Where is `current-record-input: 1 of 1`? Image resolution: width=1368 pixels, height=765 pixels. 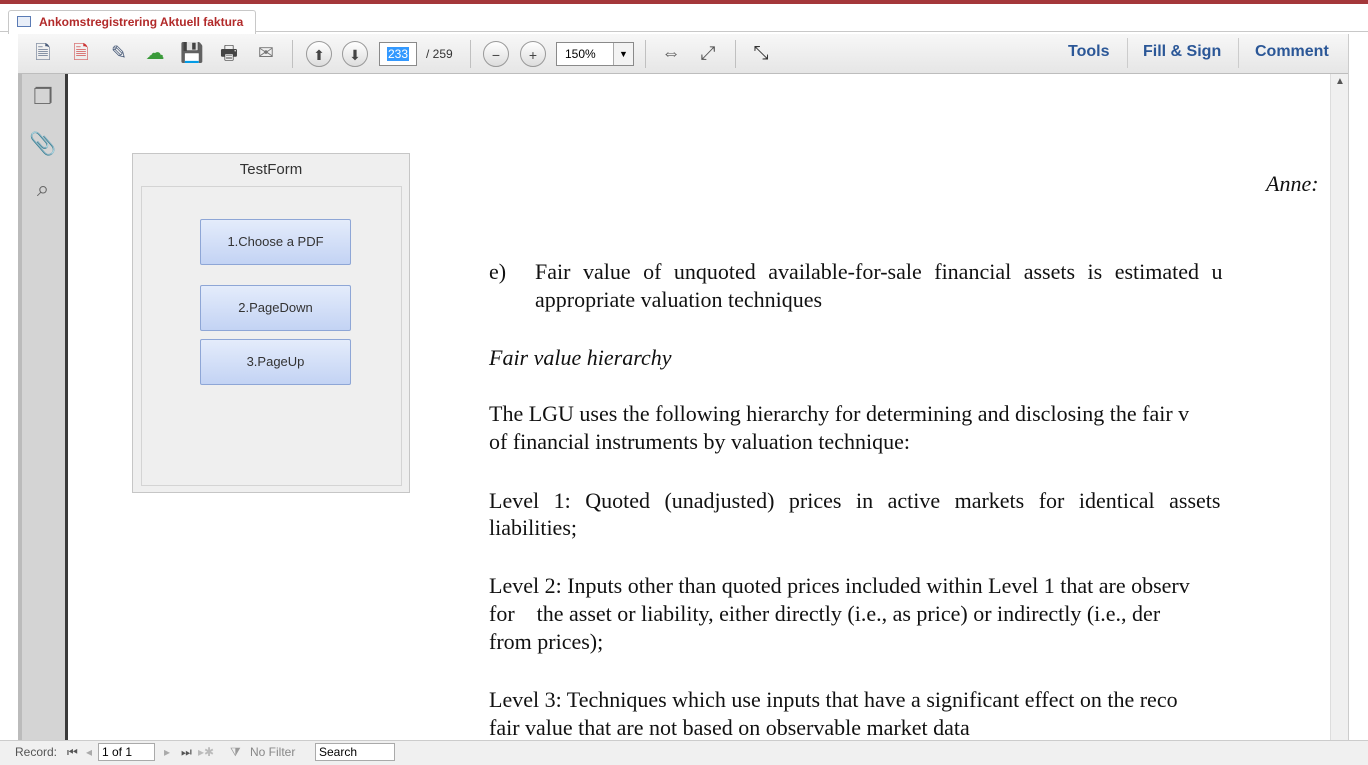
current-record-input: 1 of 1 is located at coordinates (126, 752).